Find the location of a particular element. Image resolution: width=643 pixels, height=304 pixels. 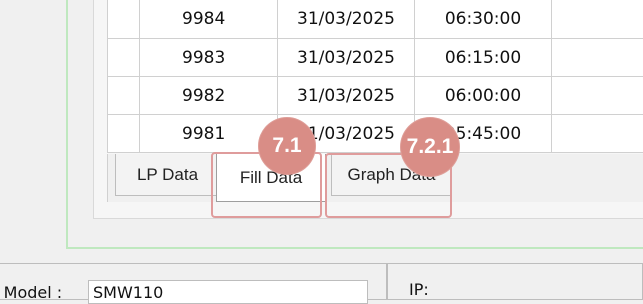

table-row: 9982 31/03/2025 06:00:00 is located at coordinates (375, 95).